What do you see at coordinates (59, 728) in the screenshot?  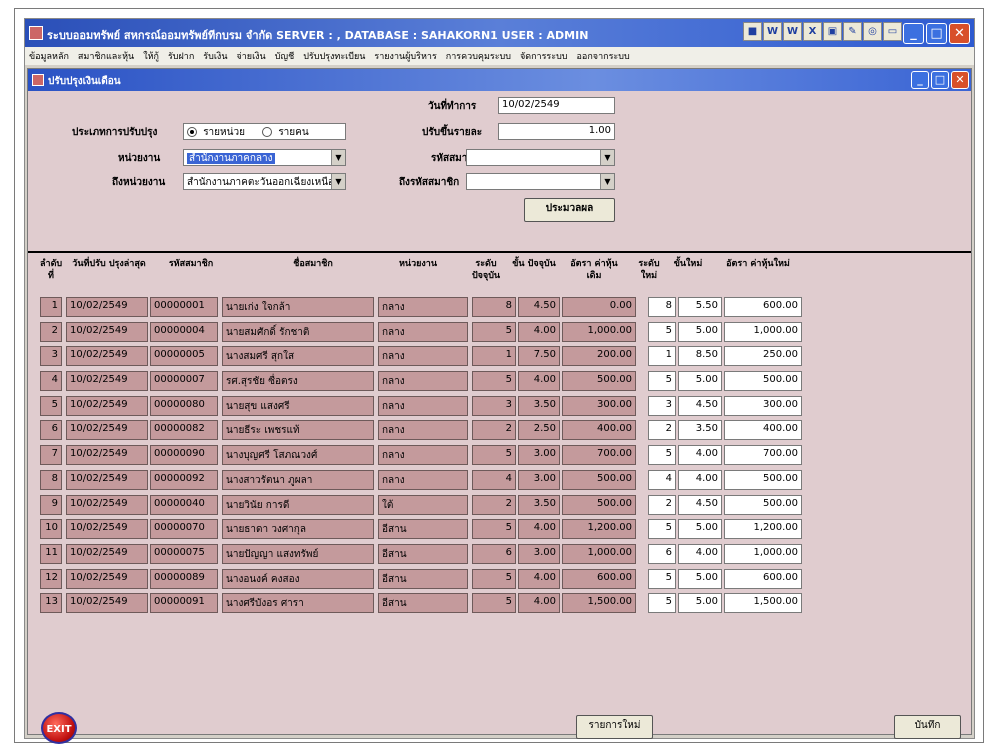 I see `exit-button: EXIT` at bounding box center [59, 728].